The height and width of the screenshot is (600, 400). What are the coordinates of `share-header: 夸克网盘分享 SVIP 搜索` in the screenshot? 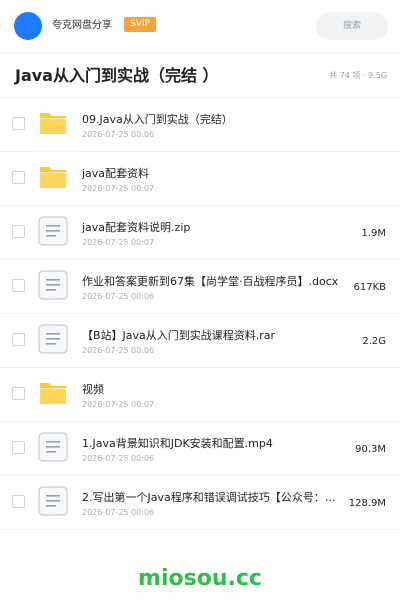 It's located at (200, 26).